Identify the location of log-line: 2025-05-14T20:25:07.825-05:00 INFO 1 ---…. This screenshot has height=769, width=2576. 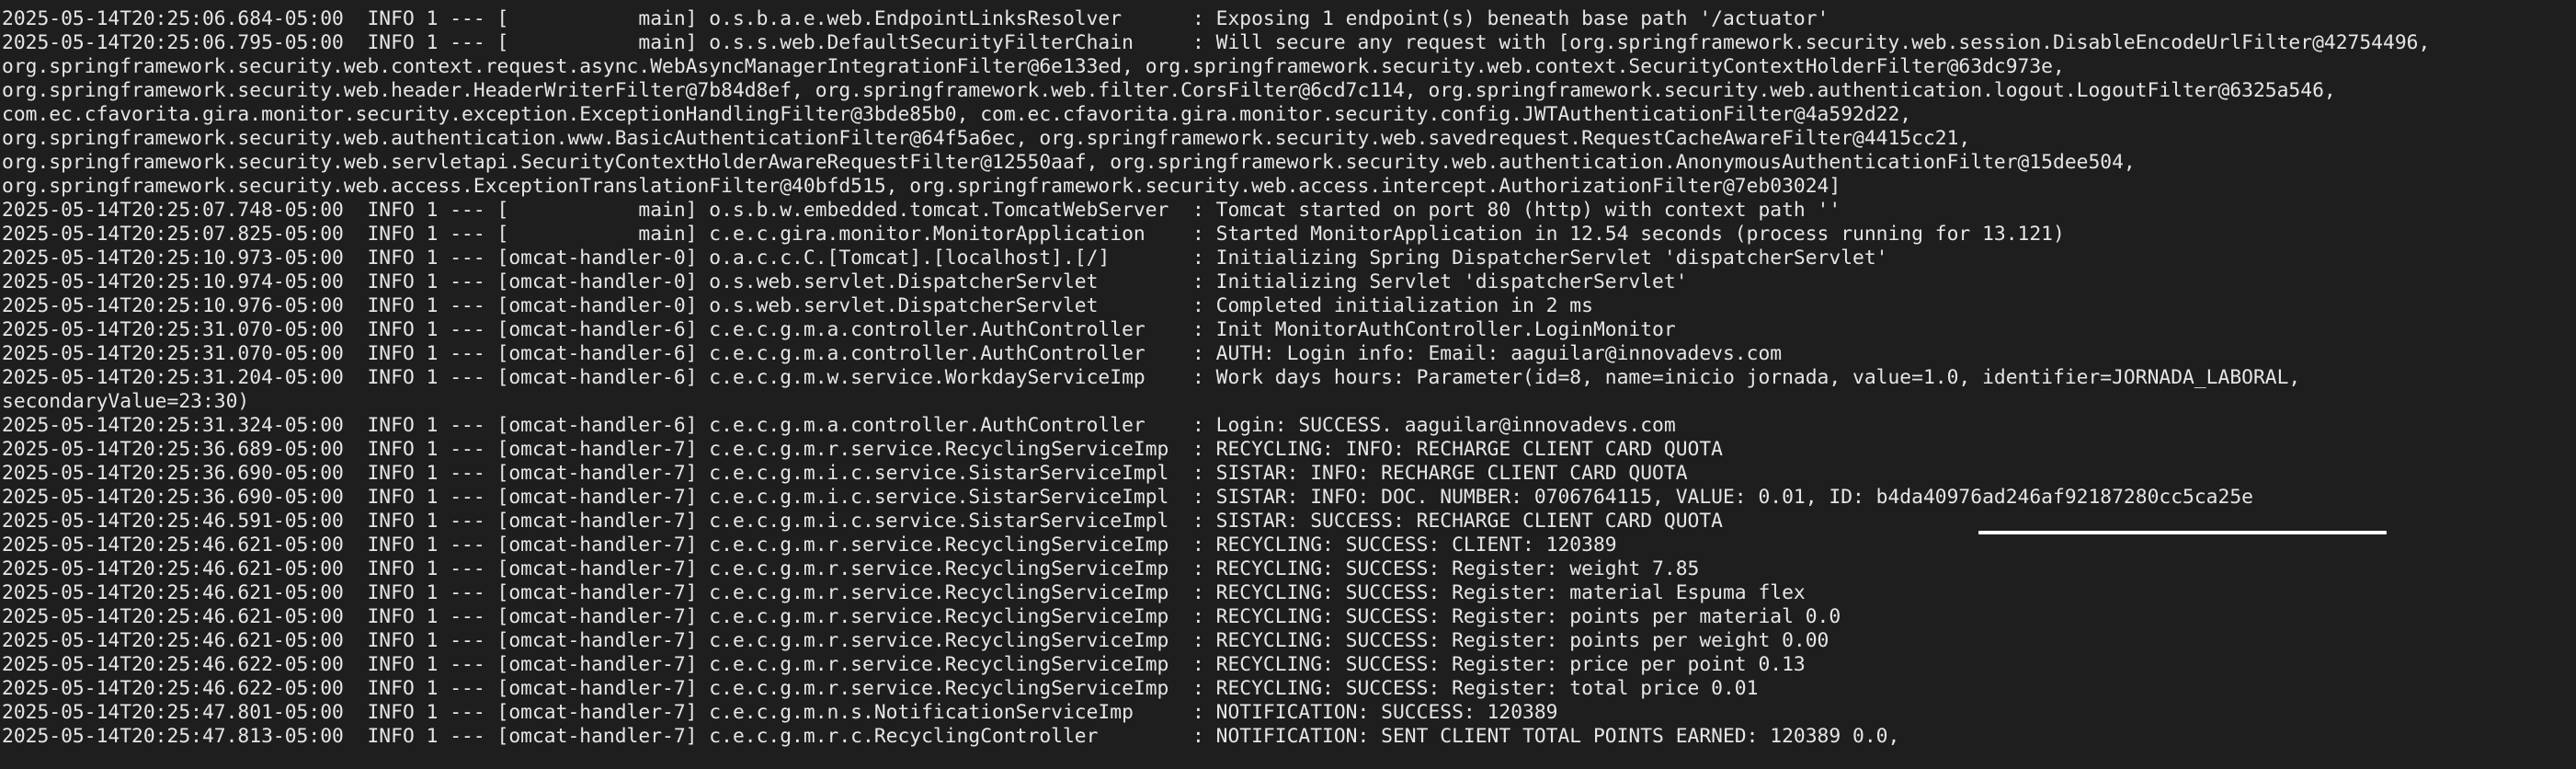
(1033, 234).